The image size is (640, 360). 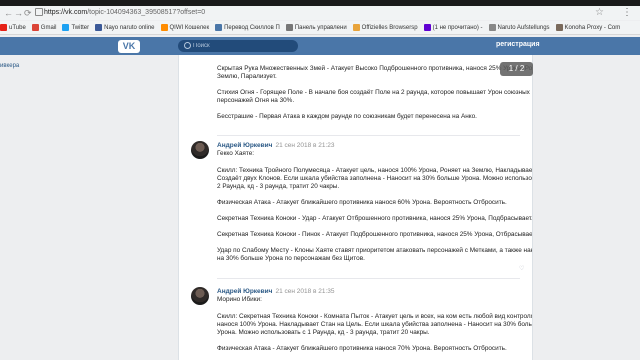 I want to click on author-line: Андрей Юркевич 21 сен 2018 в 21:35, so click(x=276, y=291).